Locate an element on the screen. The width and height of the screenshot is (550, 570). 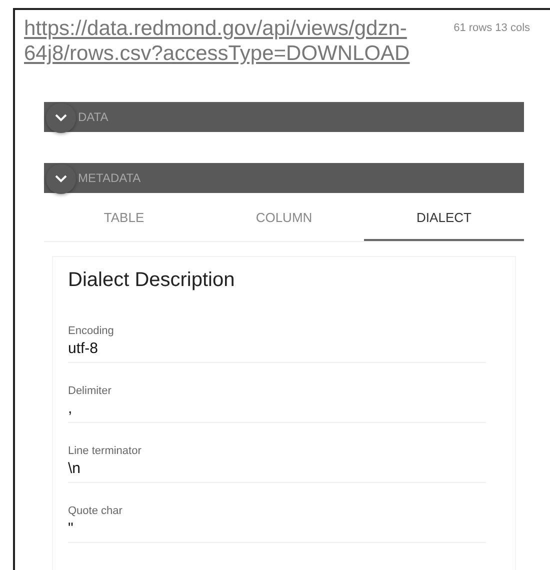
field-label: Line terminator is located at coordinates (105, 451).